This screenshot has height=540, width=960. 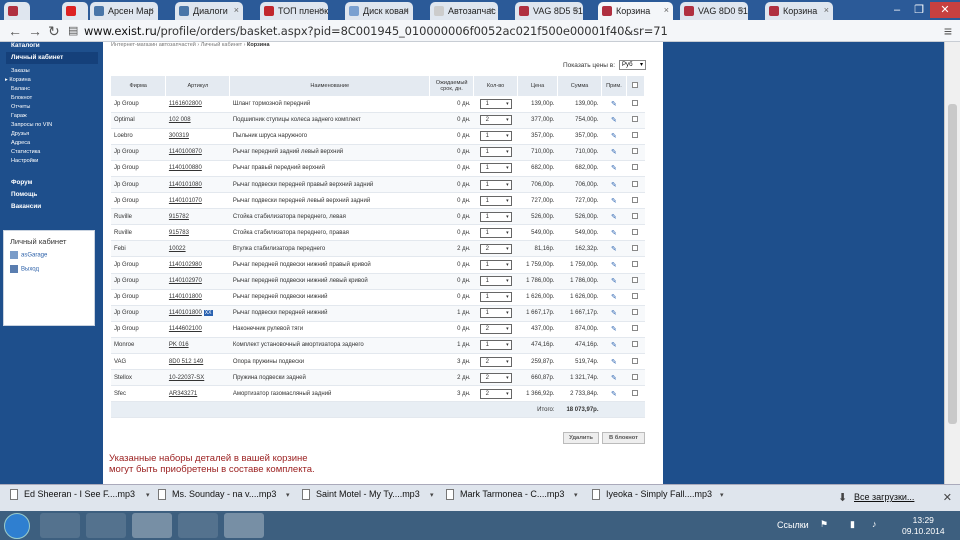 I want to click on page-scrollbar, so click(x=952, y=263).